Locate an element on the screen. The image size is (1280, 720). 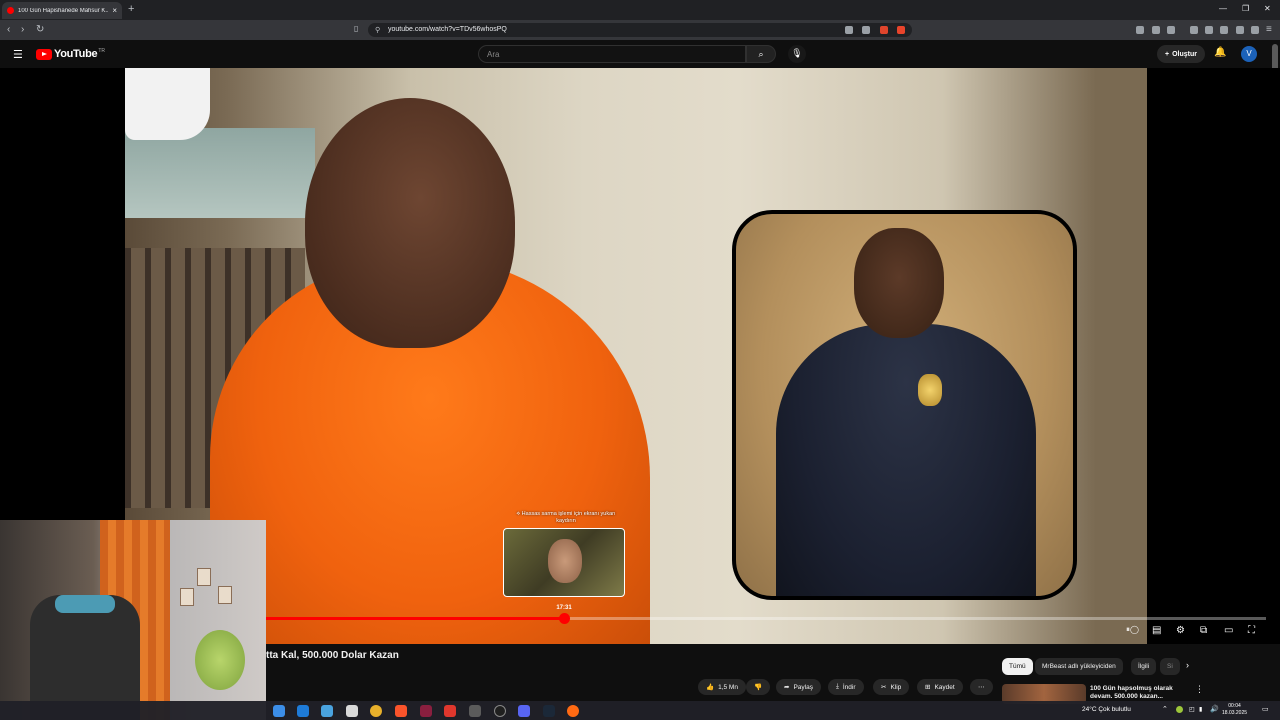
wallet-icon is located at coordinates (1171, 30).